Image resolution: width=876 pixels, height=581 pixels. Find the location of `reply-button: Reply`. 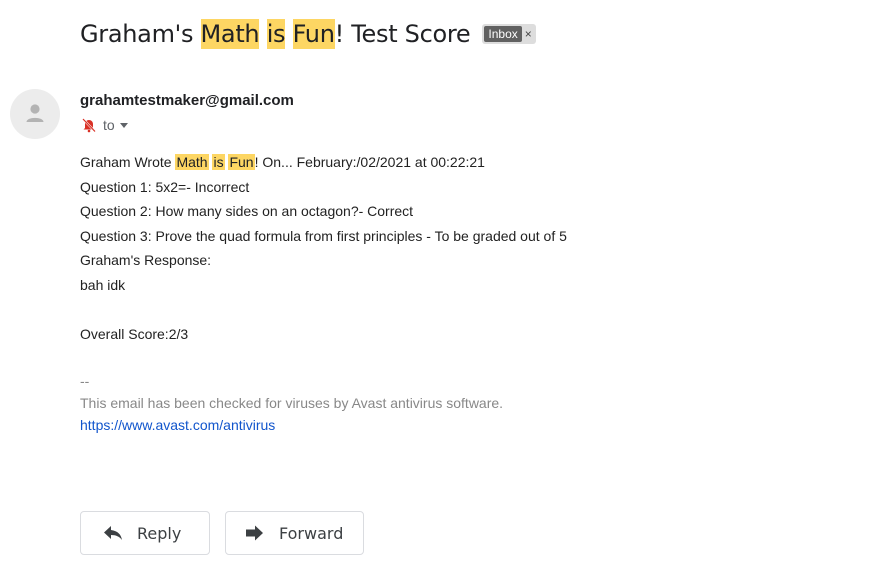

reply-button: Reply is located at coordinates (145, 533).